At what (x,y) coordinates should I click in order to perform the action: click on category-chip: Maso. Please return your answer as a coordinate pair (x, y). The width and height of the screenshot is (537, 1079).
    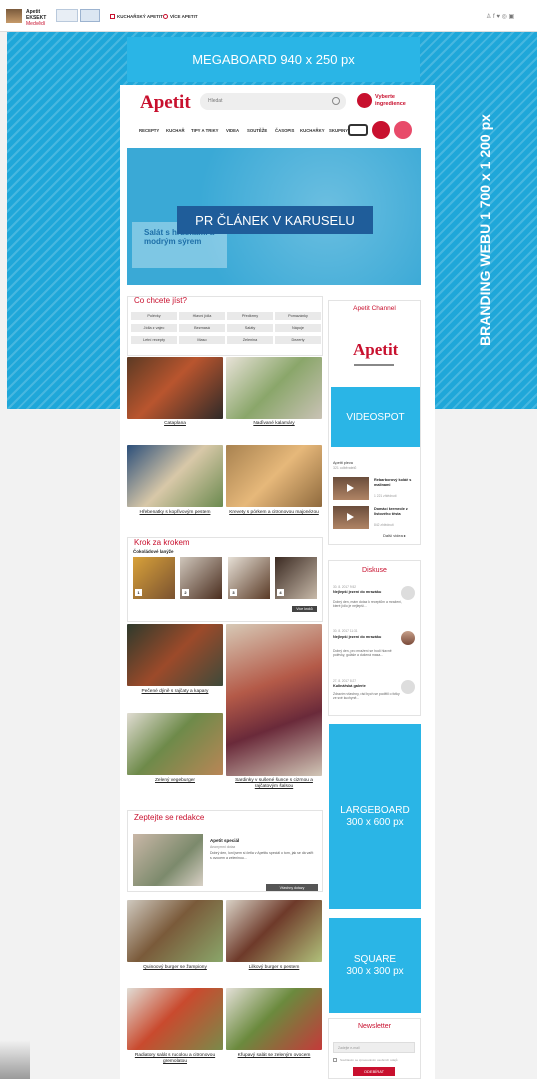
    Looking at the image, I should click on (202, 340).